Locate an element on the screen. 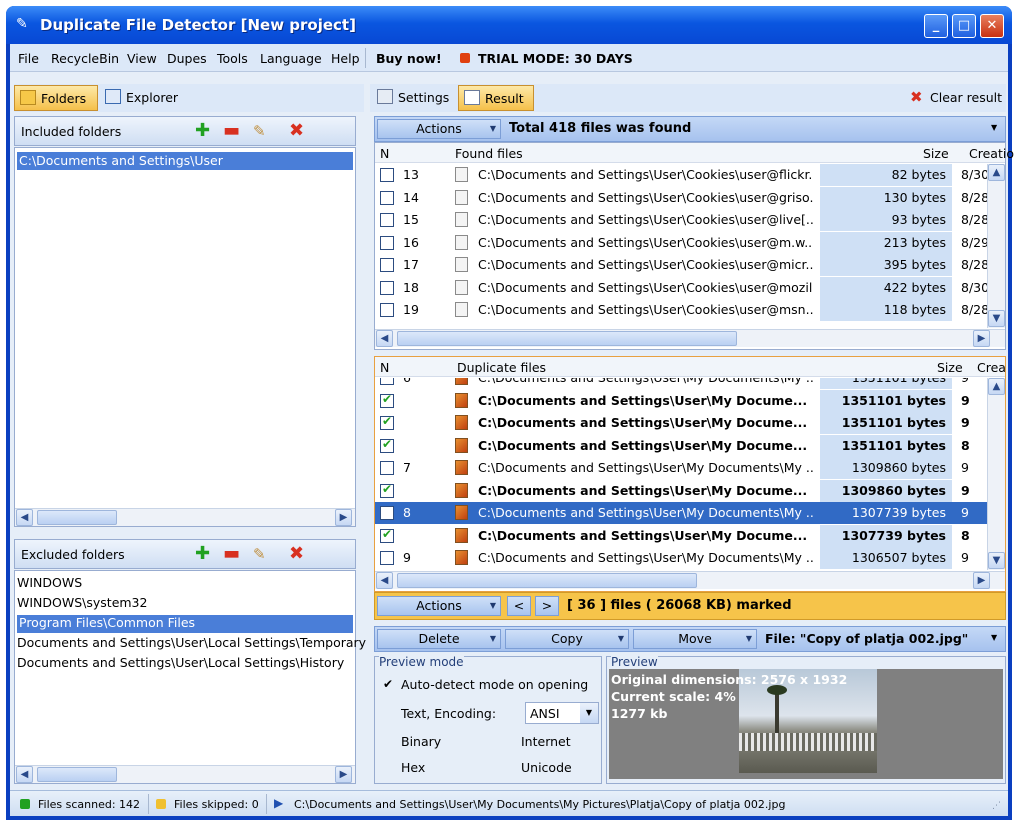 The width and height of the screenshot is (1020, 826). text-encoding-label: Text, Encoding: is located at coordinates (448, 713).